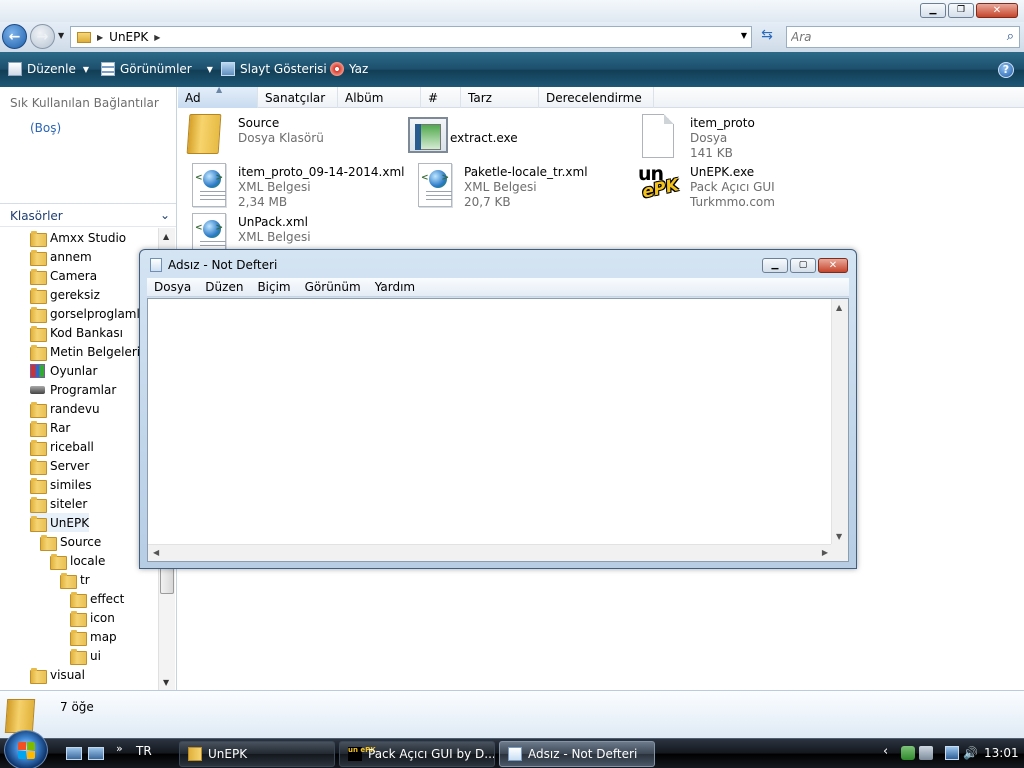 The image size is (1024, 768). I want to click on folders-header: Klasörler ⌄, so click(88, 215).